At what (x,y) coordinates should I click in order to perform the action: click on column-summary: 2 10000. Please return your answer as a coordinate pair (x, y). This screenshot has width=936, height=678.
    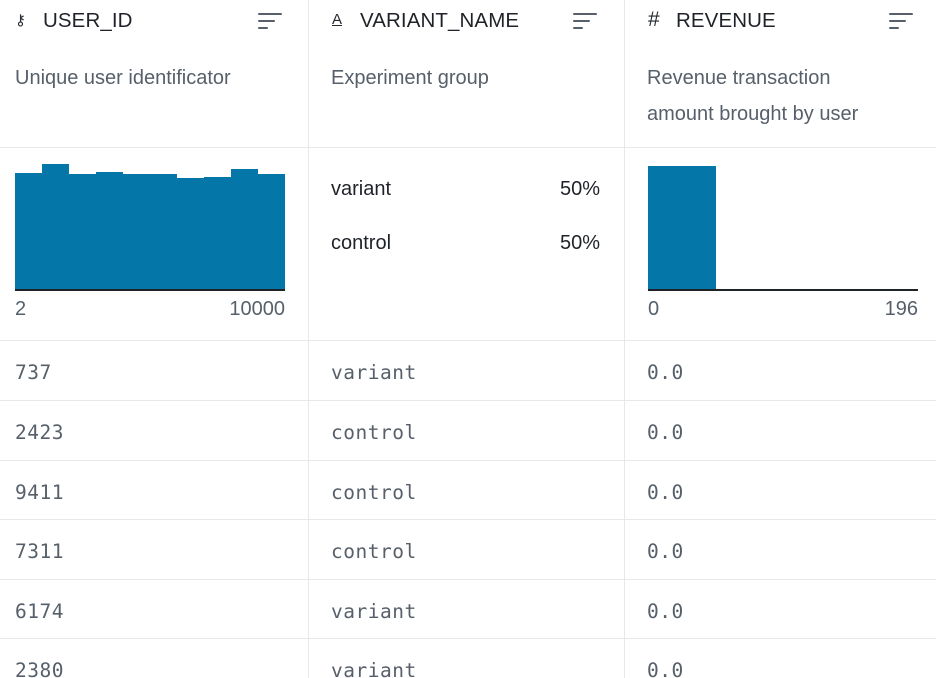
    Looking at the image, I should click on (154, 244).